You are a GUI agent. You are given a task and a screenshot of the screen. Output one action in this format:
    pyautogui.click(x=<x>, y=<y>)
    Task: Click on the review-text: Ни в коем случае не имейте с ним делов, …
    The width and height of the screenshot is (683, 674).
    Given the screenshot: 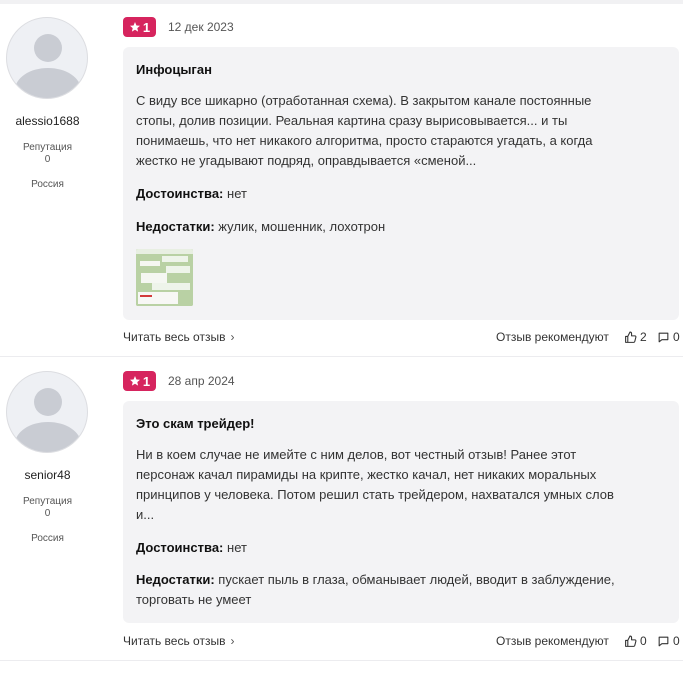 What is the action you would take?
    pyautogui.click(x=401, y=485)
    